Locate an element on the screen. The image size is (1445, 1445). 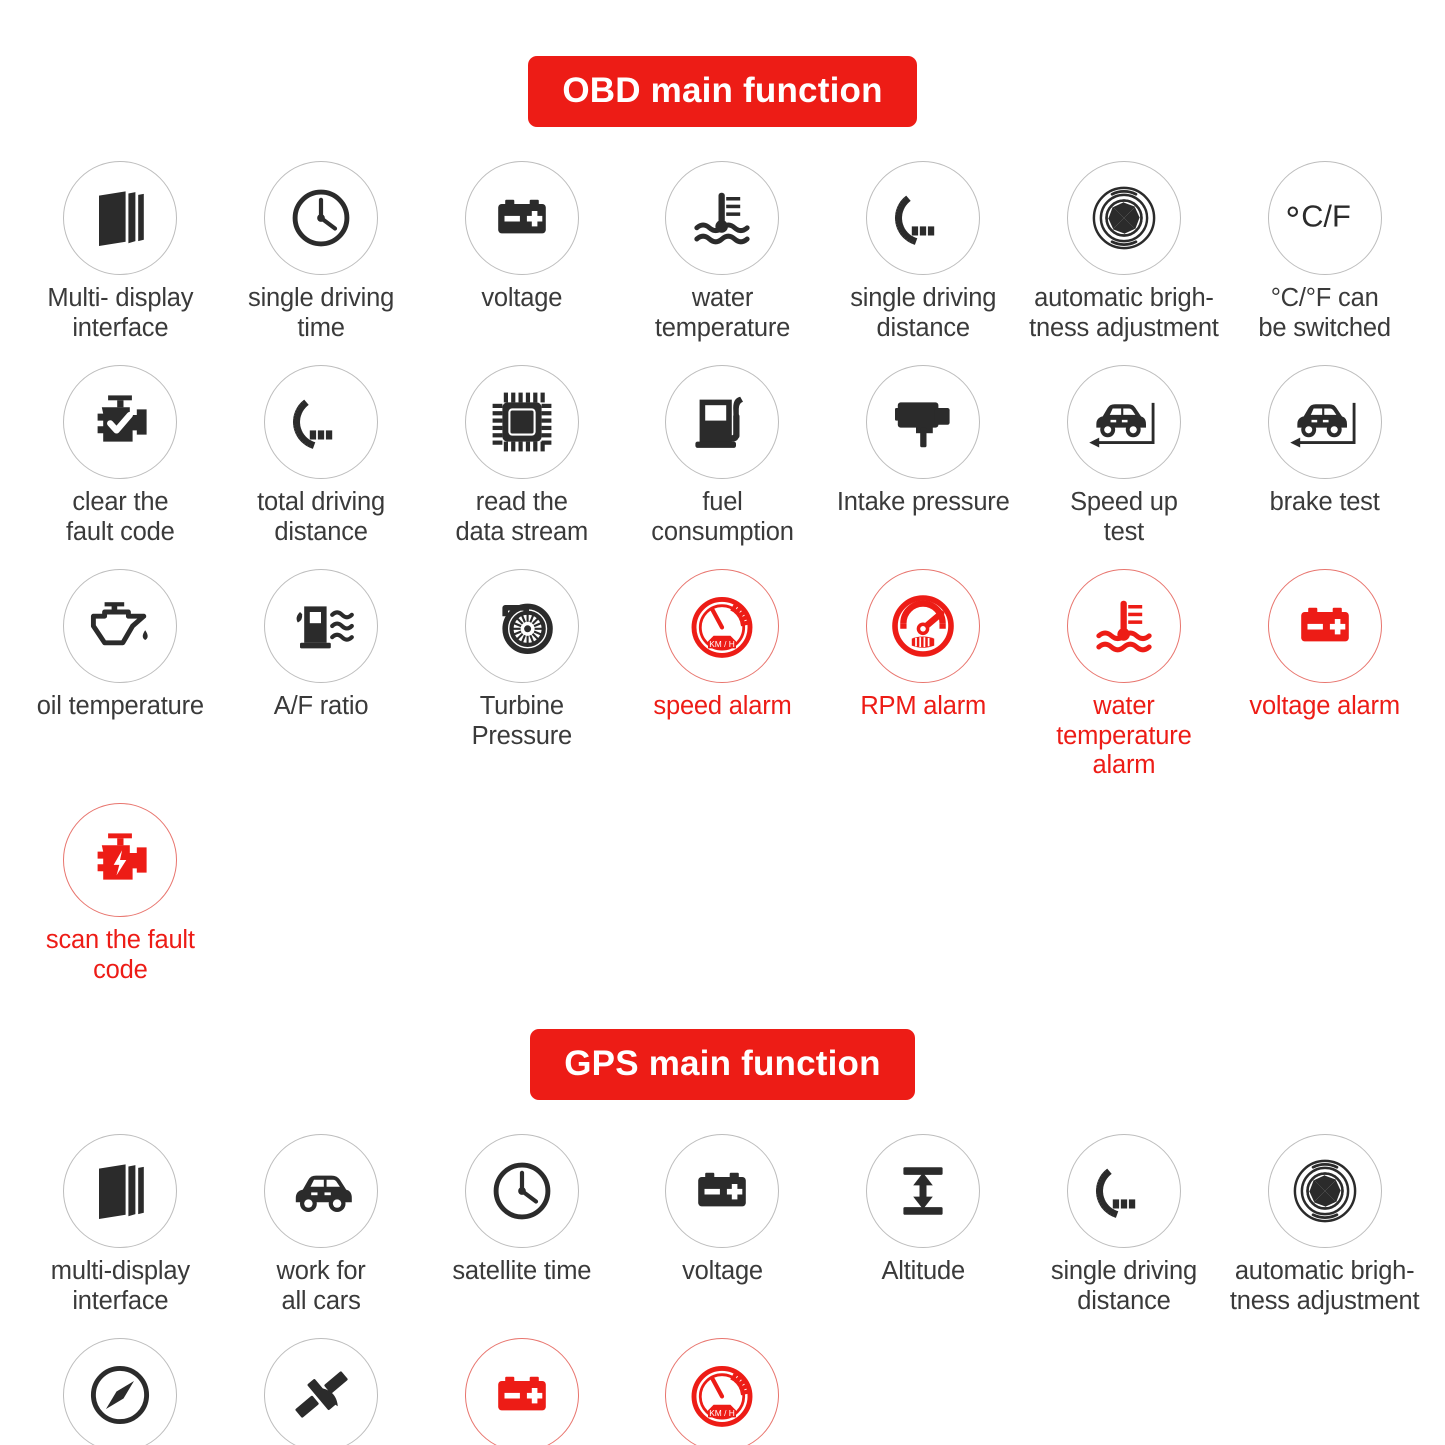
engine-check-icon is located at coordinates (120, 422).